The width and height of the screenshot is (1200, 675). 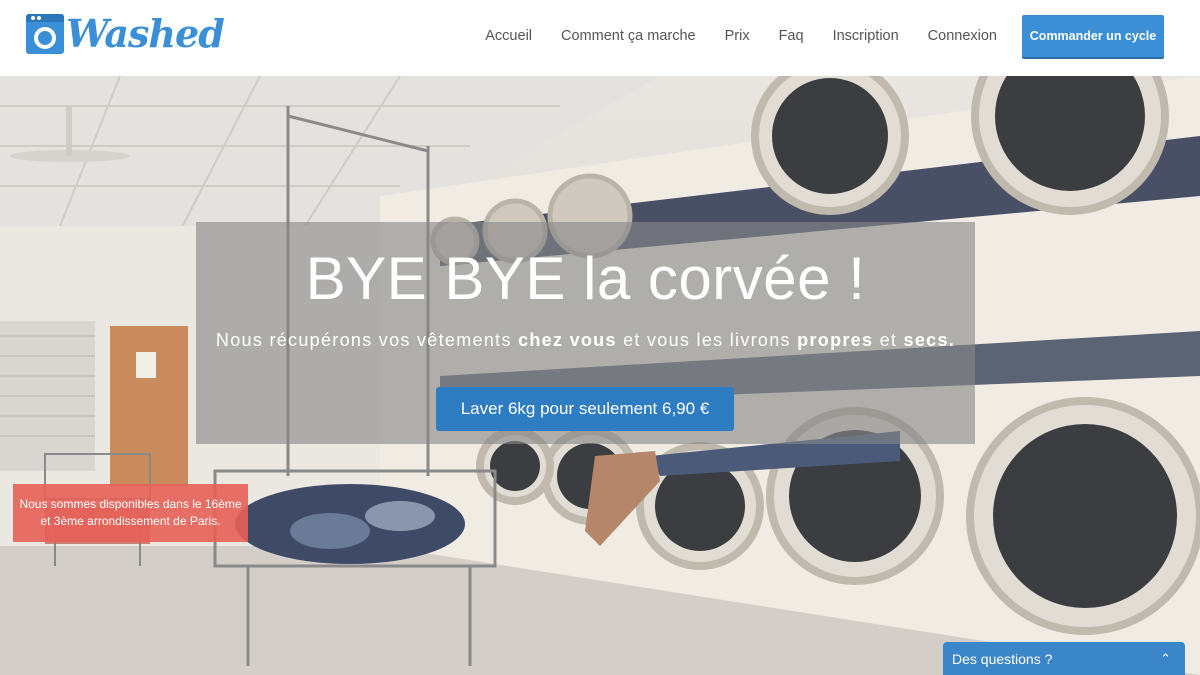 I want to click on chat-label: Des questions ?, so click(x=1002, y=659).